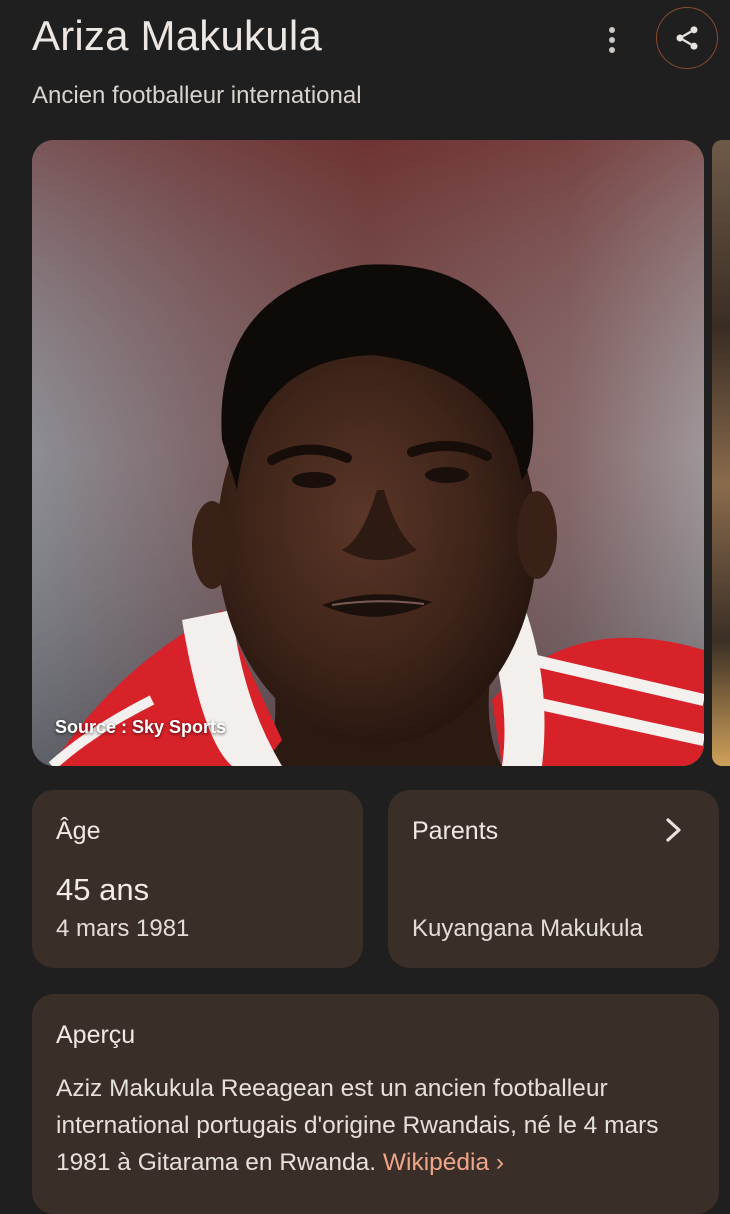 The image size is (730, 1214). Describe the element at coordinates (103, 889) in the screenshot. I see `age-value: 45 ans` at that location.